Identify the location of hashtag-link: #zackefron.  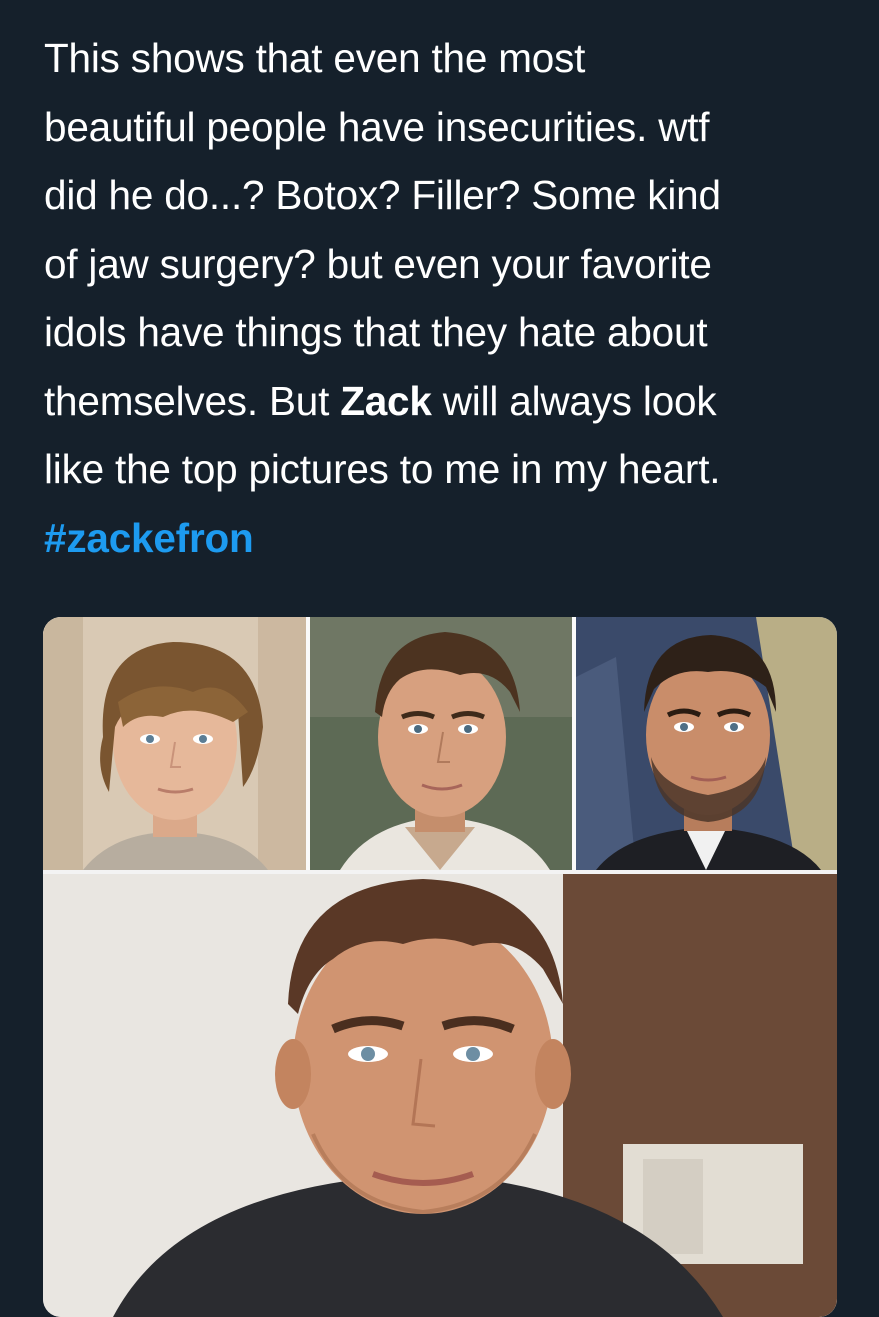
(444, 538).